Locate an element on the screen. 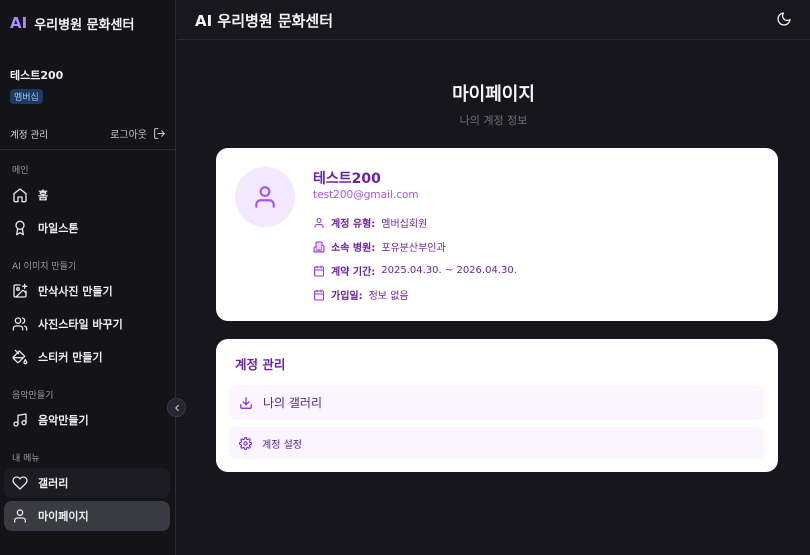 The height and width of the screenshot is (555, 810). info-row-account-type: 계정 유형: 멤버십회원 is located at coordinates (370, 222).